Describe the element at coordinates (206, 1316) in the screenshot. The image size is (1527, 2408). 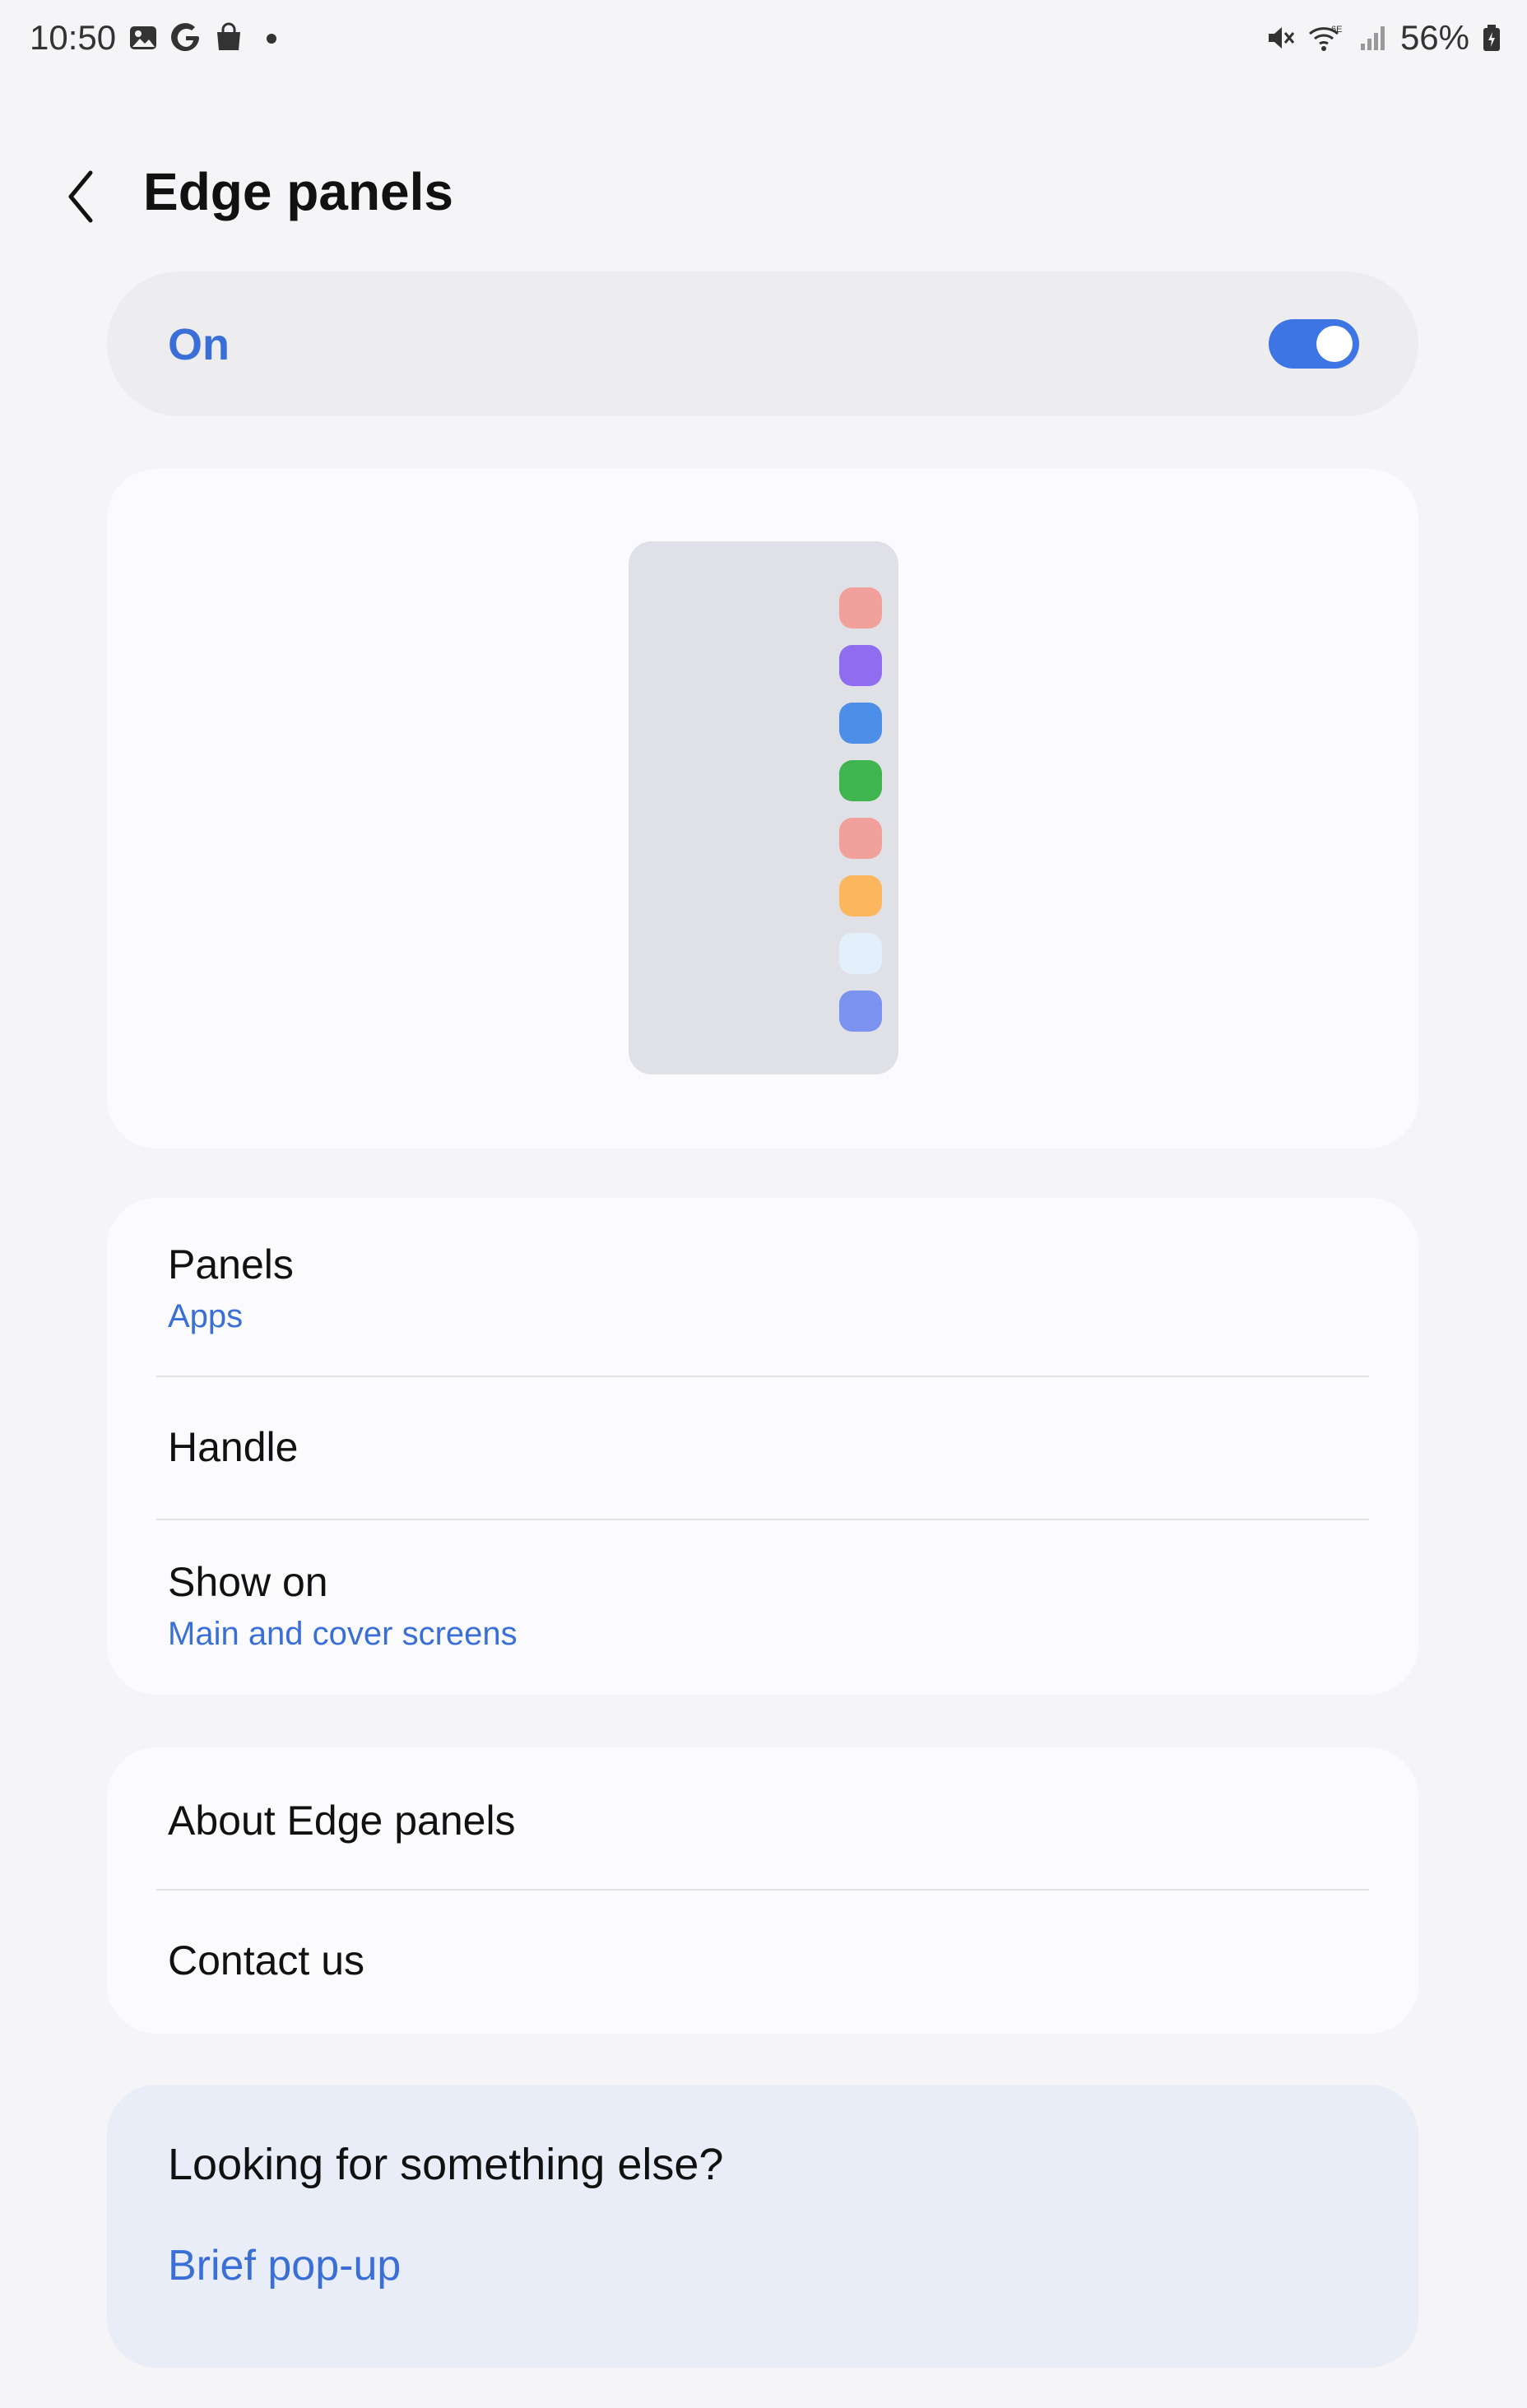
I see `panels-subtitle: Apps` at that location.